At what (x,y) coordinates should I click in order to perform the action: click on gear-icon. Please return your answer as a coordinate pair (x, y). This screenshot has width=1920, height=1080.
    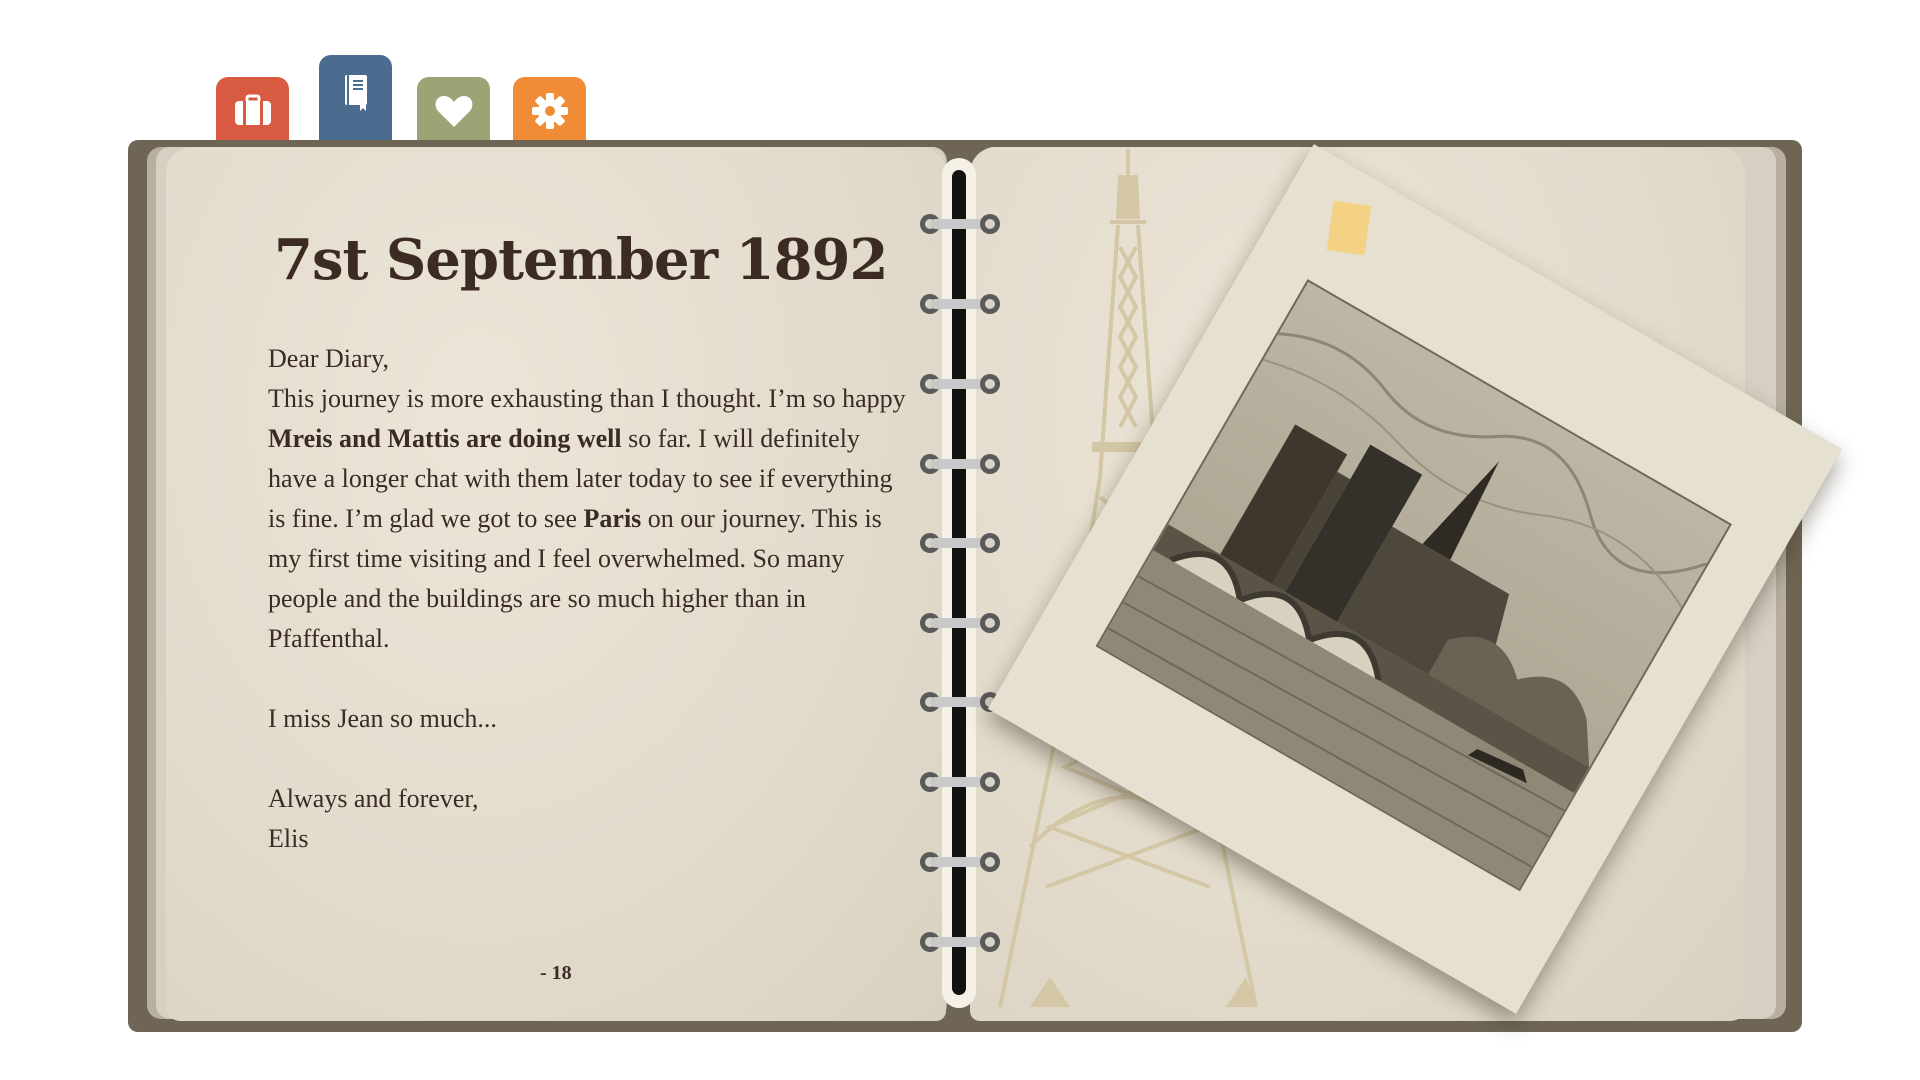
    Looking at the image, I should click on (549, 111).